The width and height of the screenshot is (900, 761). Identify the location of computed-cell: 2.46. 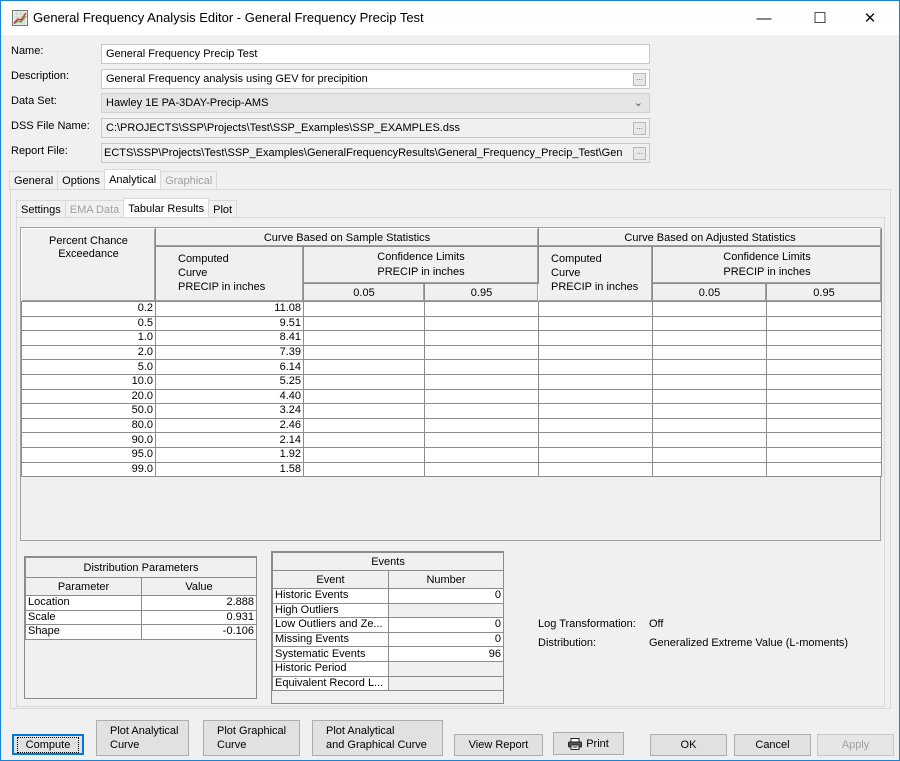
(229, 425).